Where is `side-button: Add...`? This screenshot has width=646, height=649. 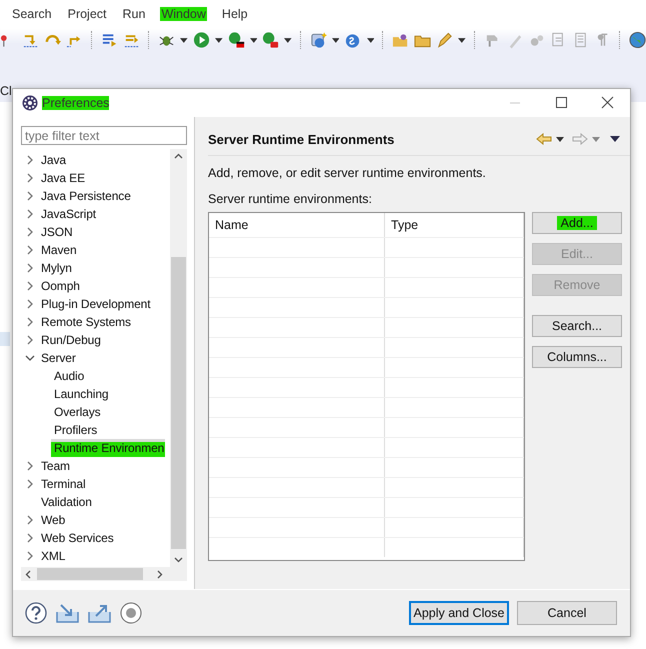
side-button: Add... is located at coordinates (577, 223).